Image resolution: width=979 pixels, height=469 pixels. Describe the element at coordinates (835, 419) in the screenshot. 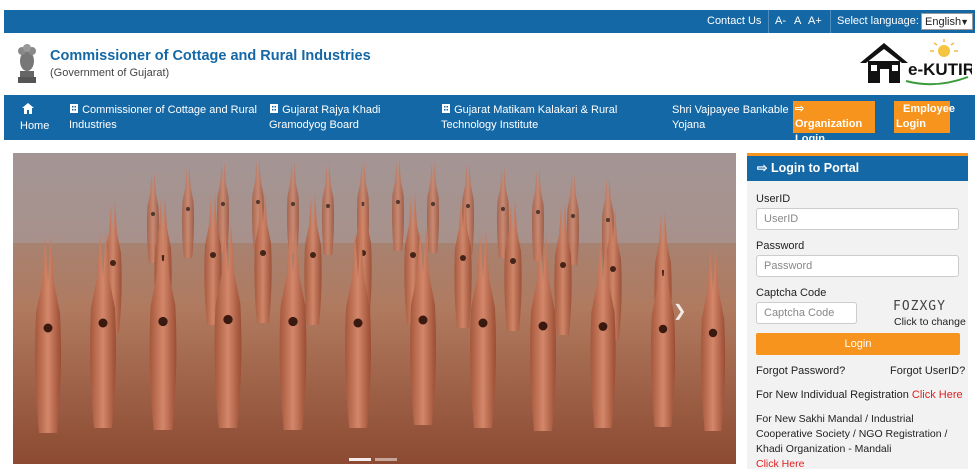

I see `group-registration-text: For New Sakhi Mandal / Industrial` at that location.